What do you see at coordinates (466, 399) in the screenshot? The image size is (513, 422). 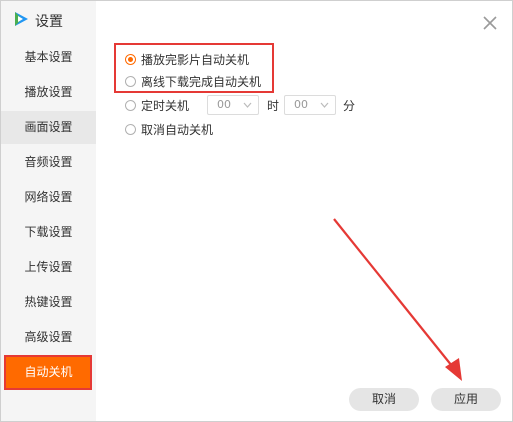 I see `apply-button: 应用` at bounding box center [466, 399].